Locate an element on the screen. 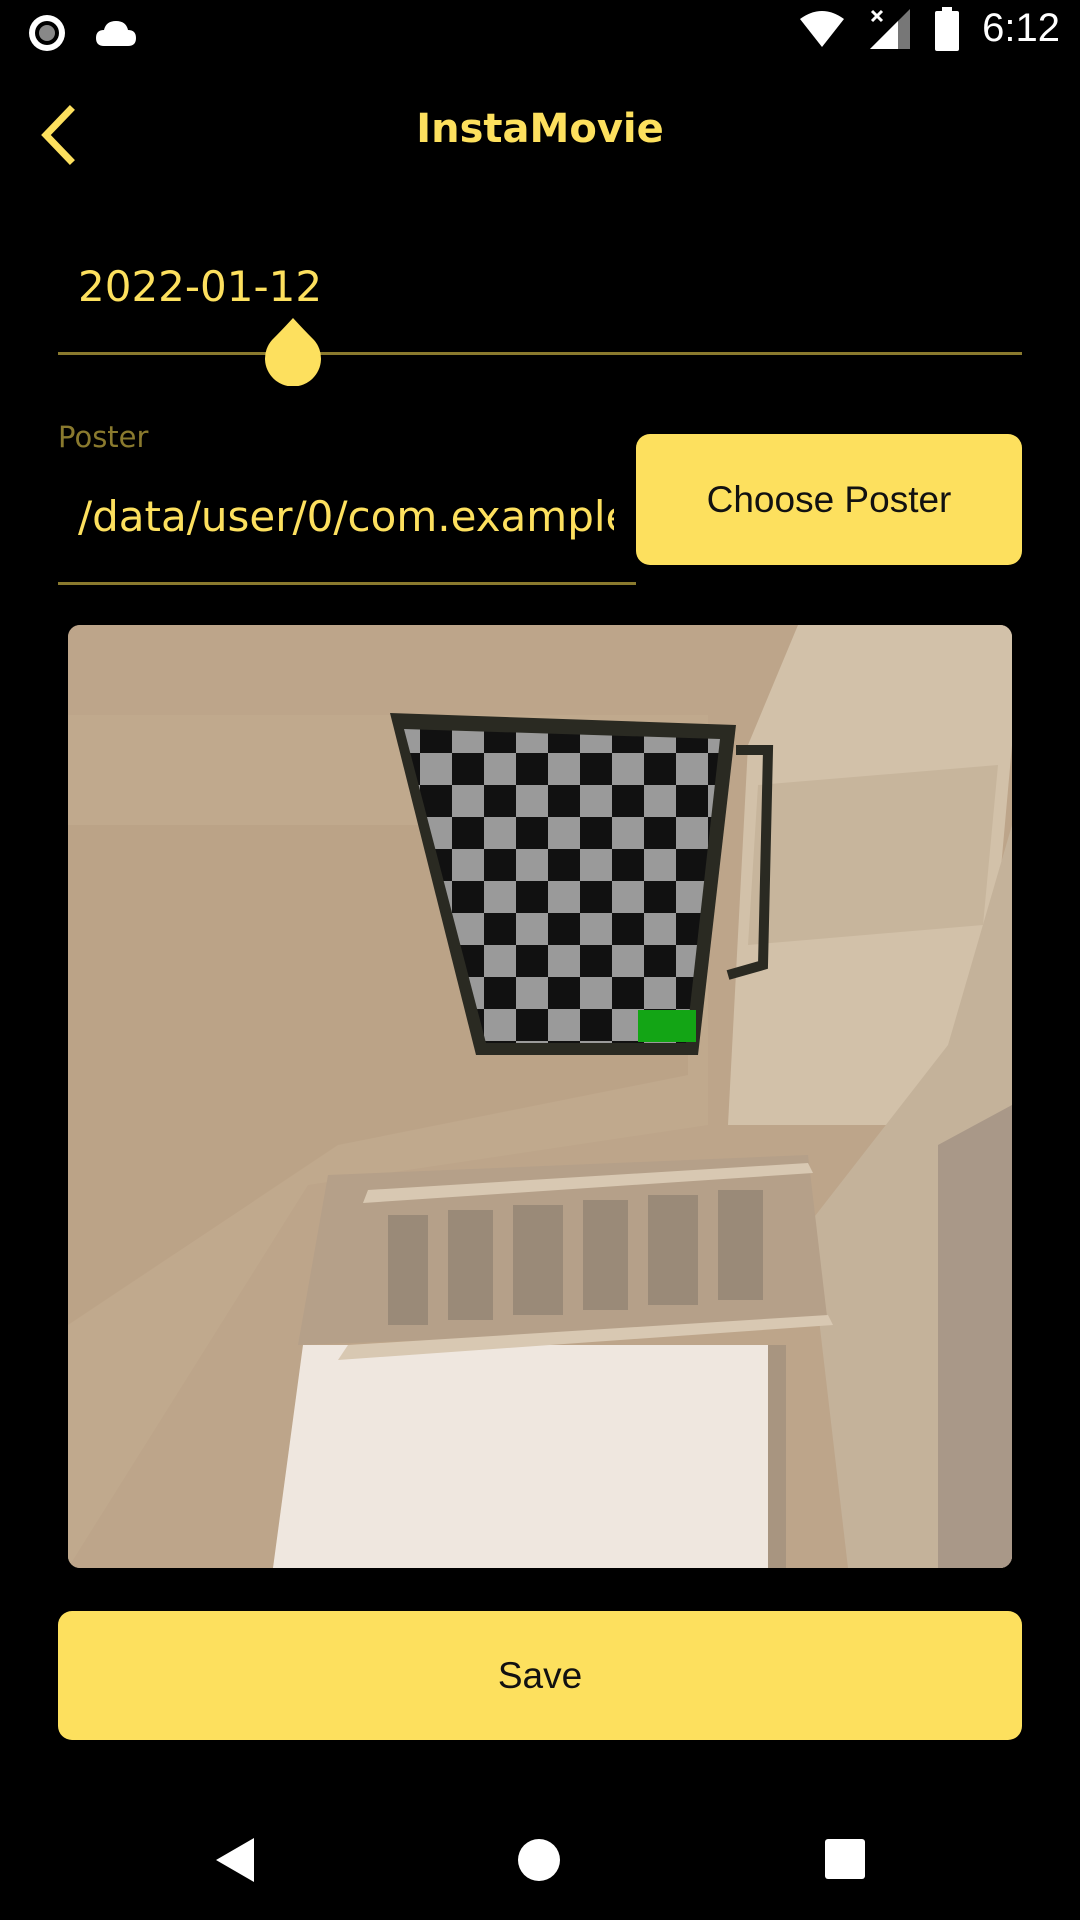 This screenshot has height=1920, width=1080. record-icon is located at coordinates (47, 33).